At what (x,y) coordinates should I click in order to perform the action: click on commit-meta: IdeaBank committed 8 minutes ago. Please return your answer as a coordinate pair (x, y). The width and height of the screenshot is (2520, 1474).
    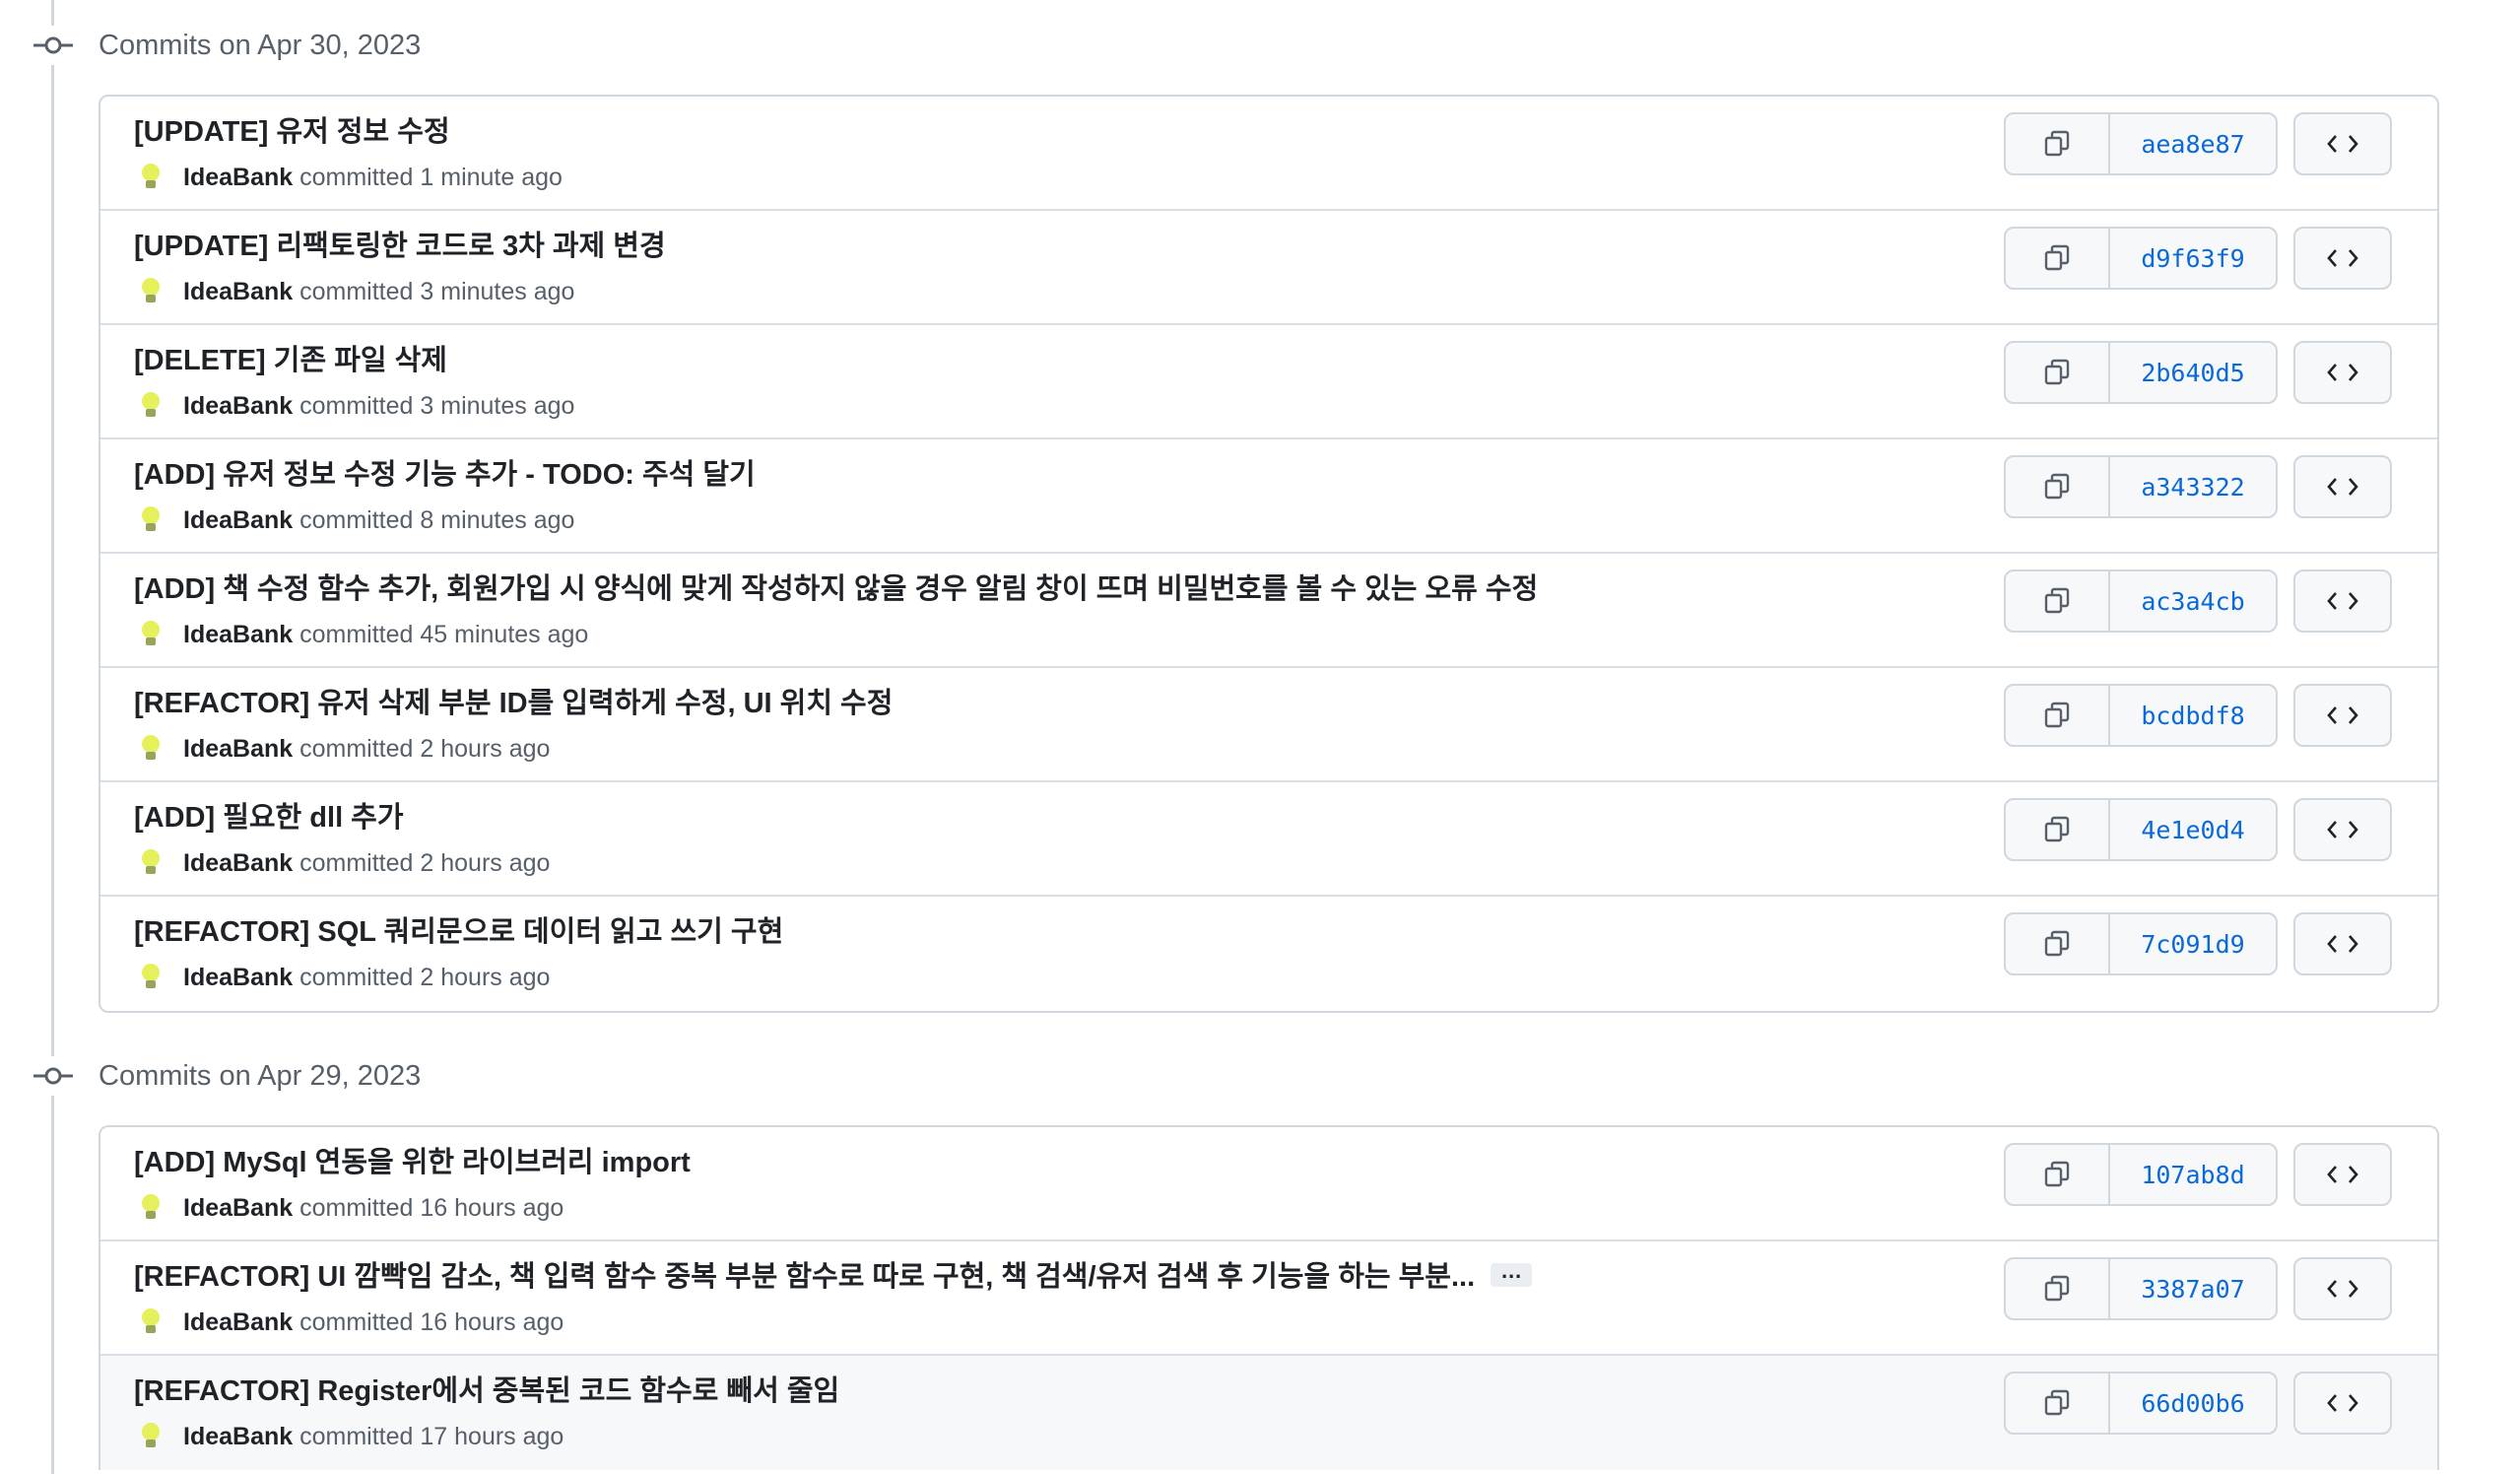
    Looking at the image, I should click on (354, 520).